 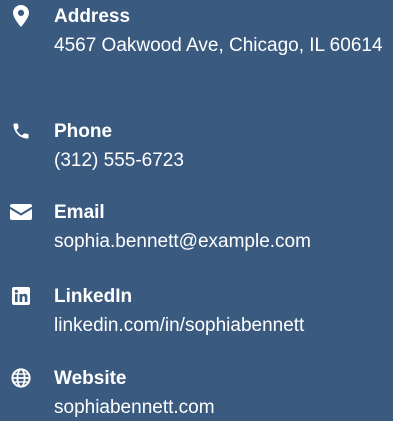 What do you see at coordinates (221, 325) in the screenshot?
I see `linkedin-link: linkedin.com/in/sophiabennett` at bounding box center [221, 325].